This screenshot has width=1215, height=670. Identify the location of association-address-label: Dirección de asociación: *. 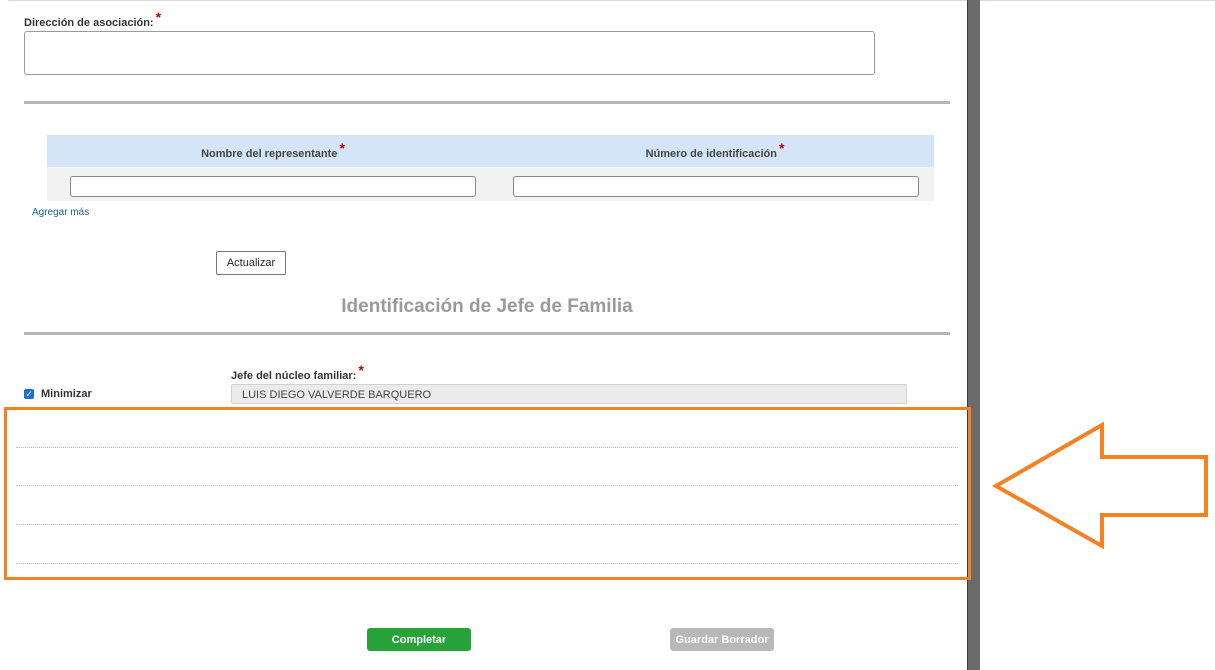
(92, 19).